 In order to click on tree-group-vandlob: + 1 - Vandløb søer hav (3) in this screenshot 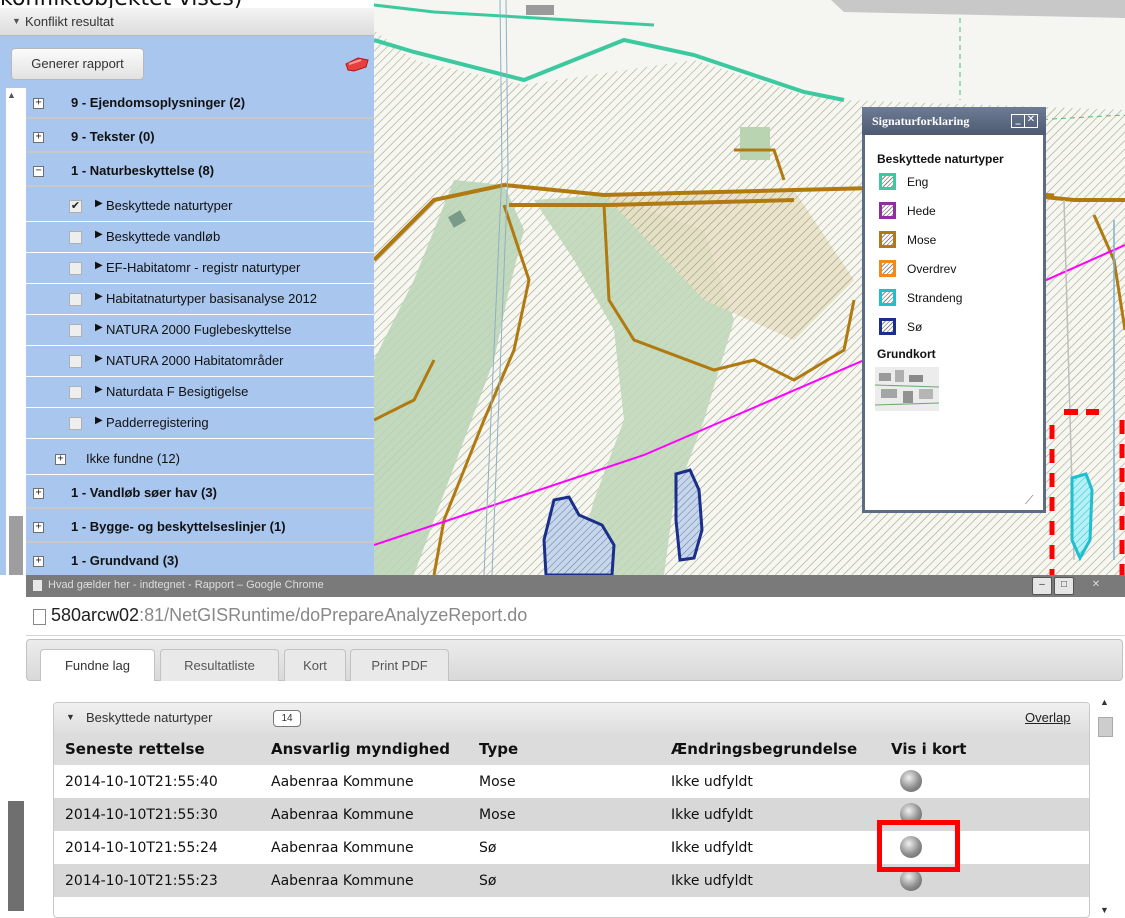, I will do `click(200, 493)`.